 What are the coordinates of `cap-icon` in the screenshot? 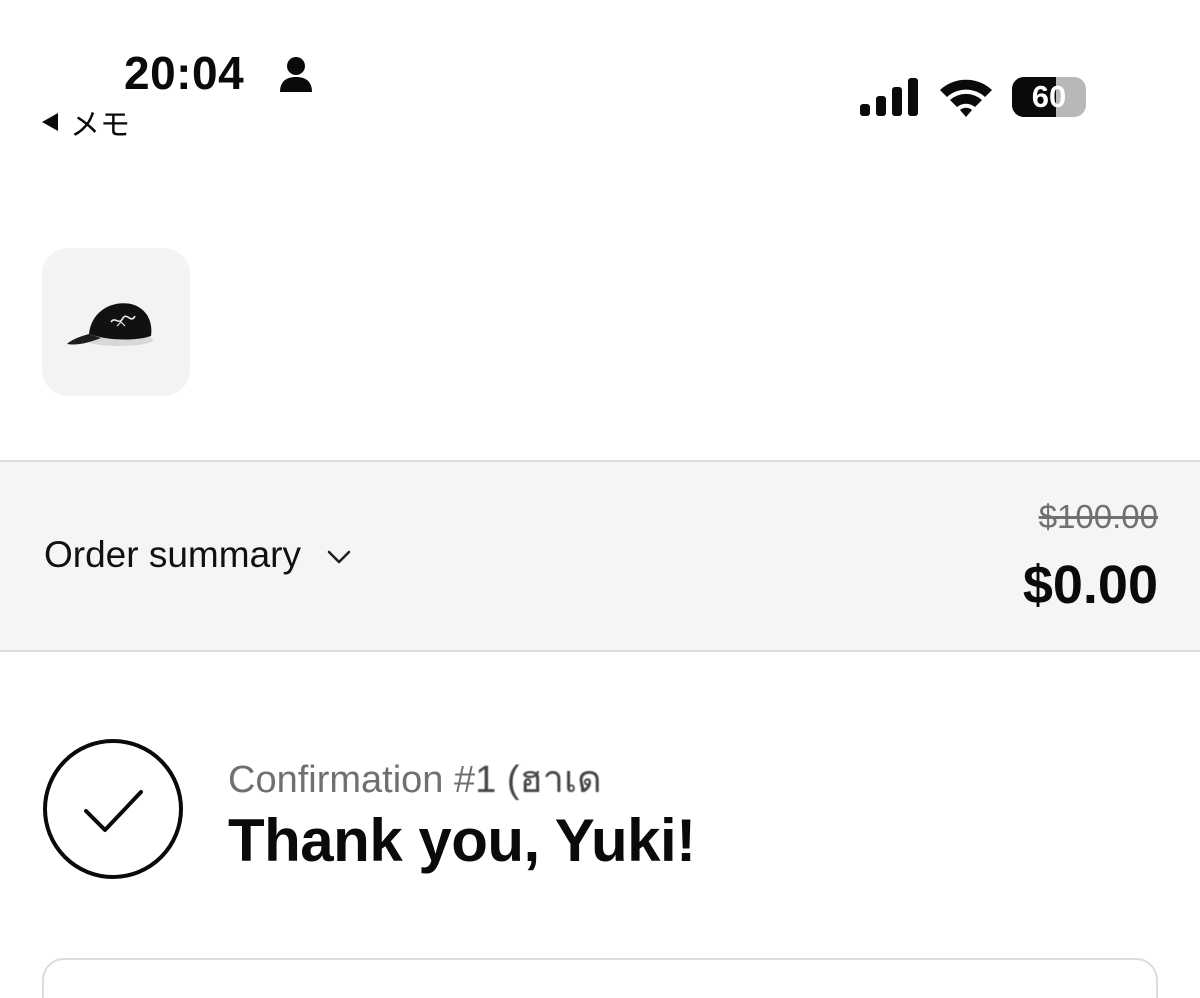 It's located at (110, 324).